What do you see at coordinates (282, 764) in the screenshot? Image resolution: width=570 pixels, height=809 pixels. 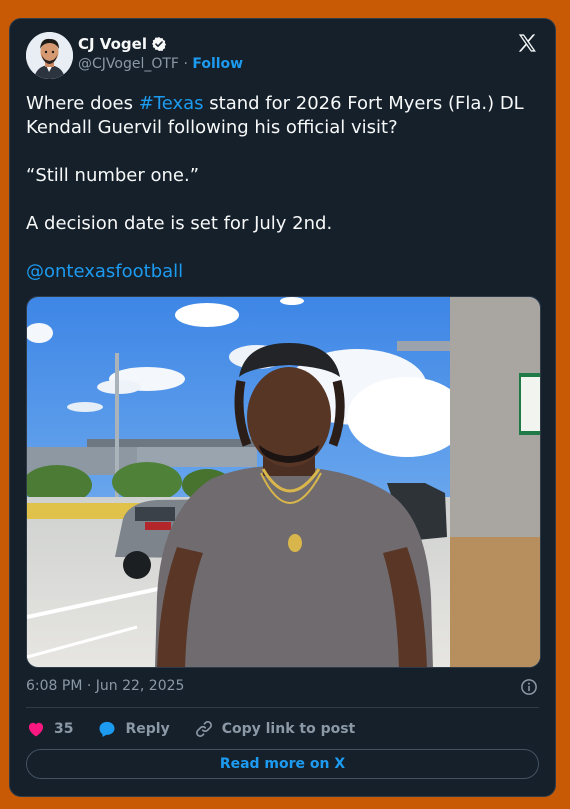 I see `read-more-button: Read more on X` at bounding box center [282, 764].